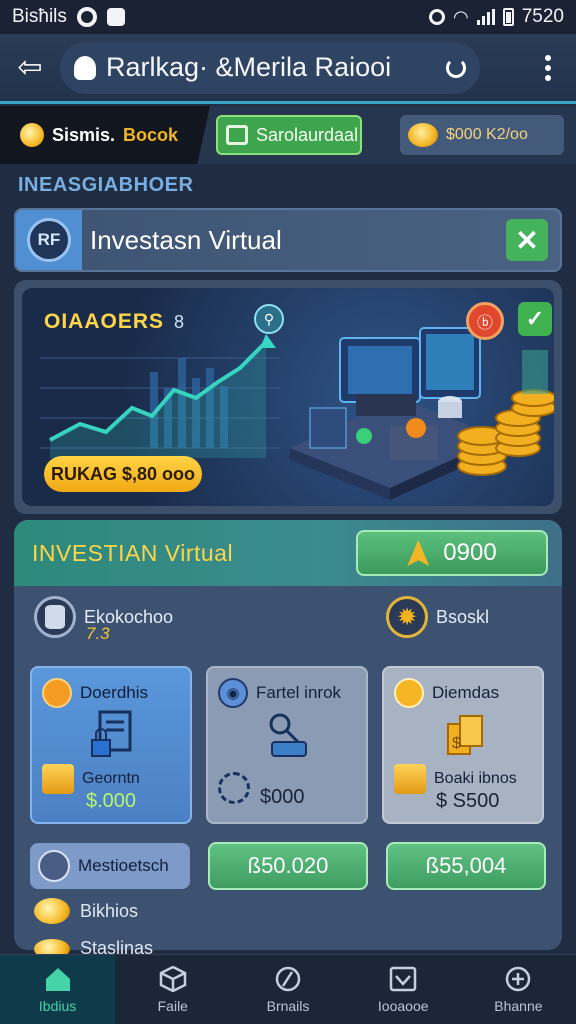  I want to click on gauge-icon, so click(234, 788).